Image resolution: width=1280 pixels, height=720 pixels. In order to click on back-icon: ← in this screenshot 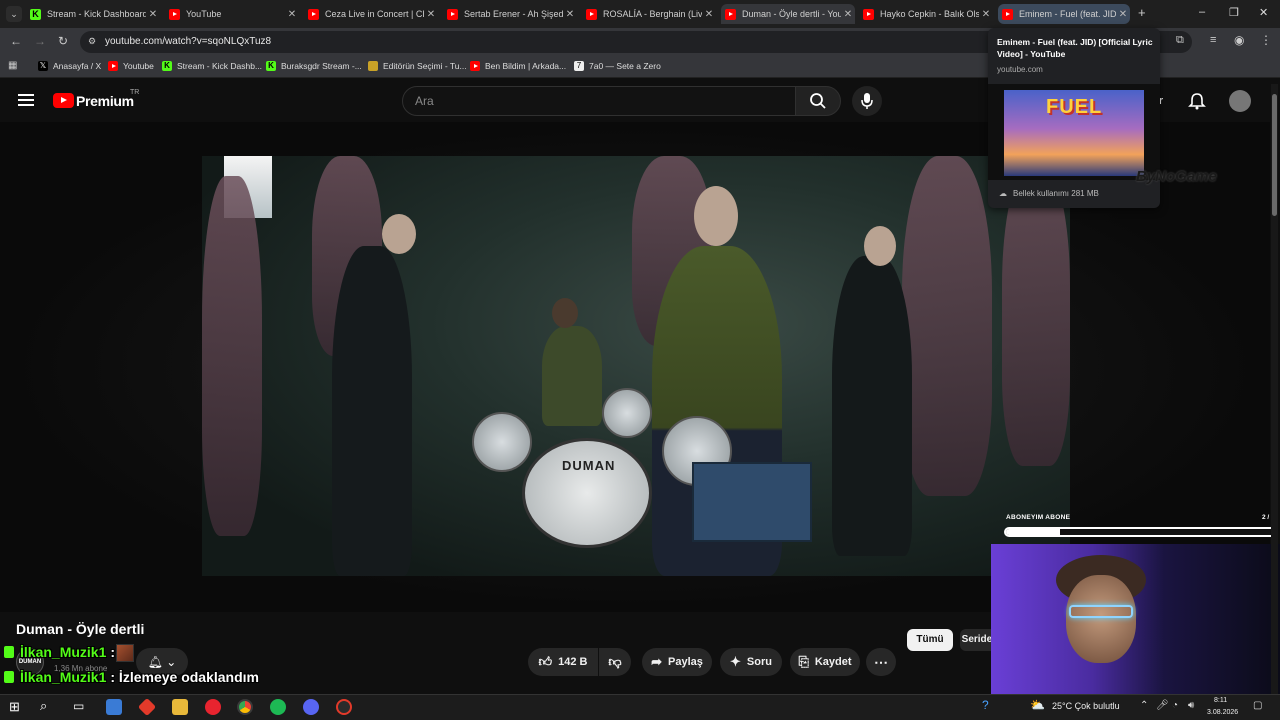, I will do `click(16, 41)`.